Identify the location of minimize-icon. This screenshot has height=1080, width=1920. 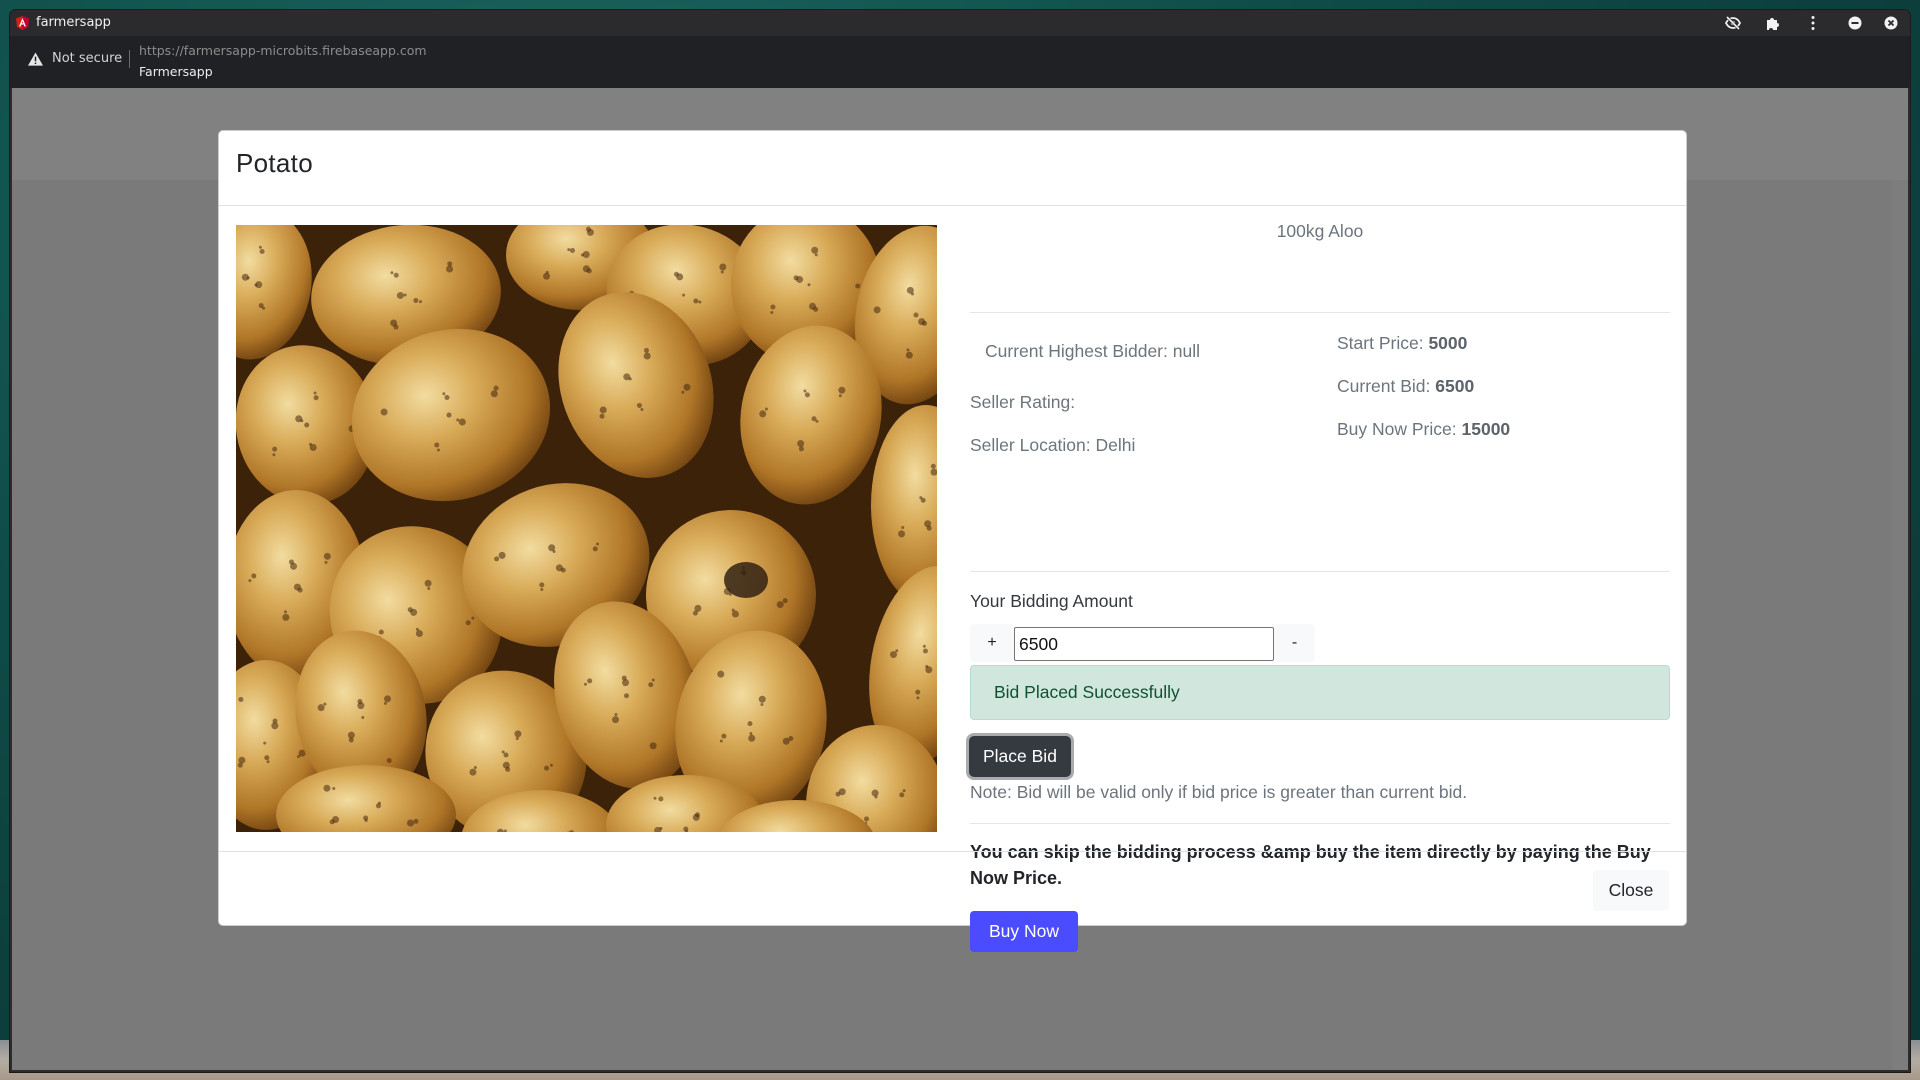
(1855, 23).